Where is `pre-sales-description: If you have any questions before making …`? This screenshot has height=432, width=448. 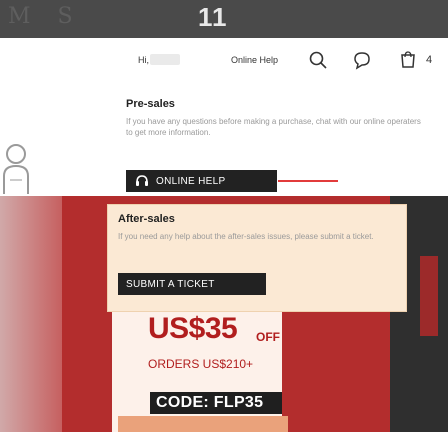
pre-sales-description: If you have any questions before making … is located at coordinates (273, 127).